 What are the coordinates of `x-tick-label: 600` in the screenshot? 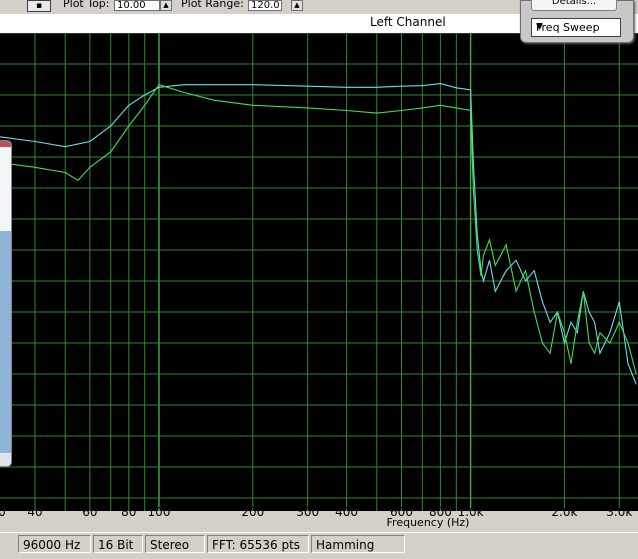 It's located at (401, 512).